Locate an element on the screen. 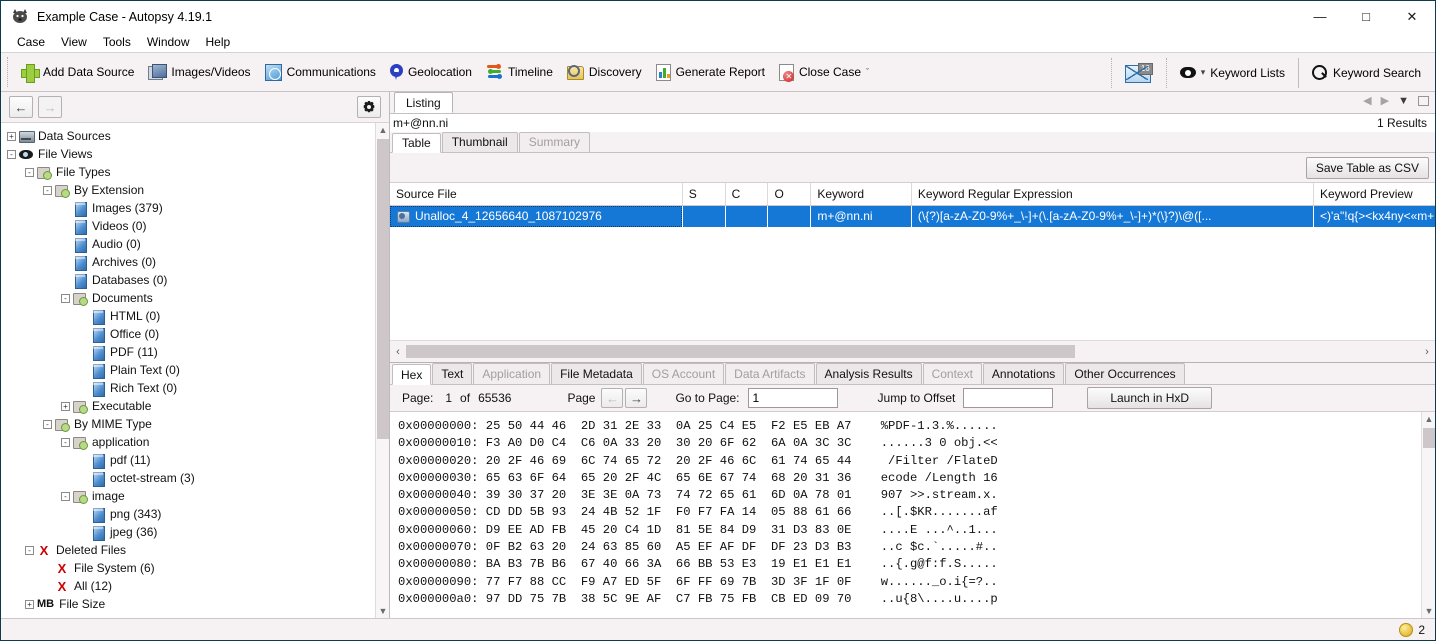 The width and height of the screenshot is (1436, 641). listing-horizontal-scrollbar: ‹ › is located at coordinates (912, 351).